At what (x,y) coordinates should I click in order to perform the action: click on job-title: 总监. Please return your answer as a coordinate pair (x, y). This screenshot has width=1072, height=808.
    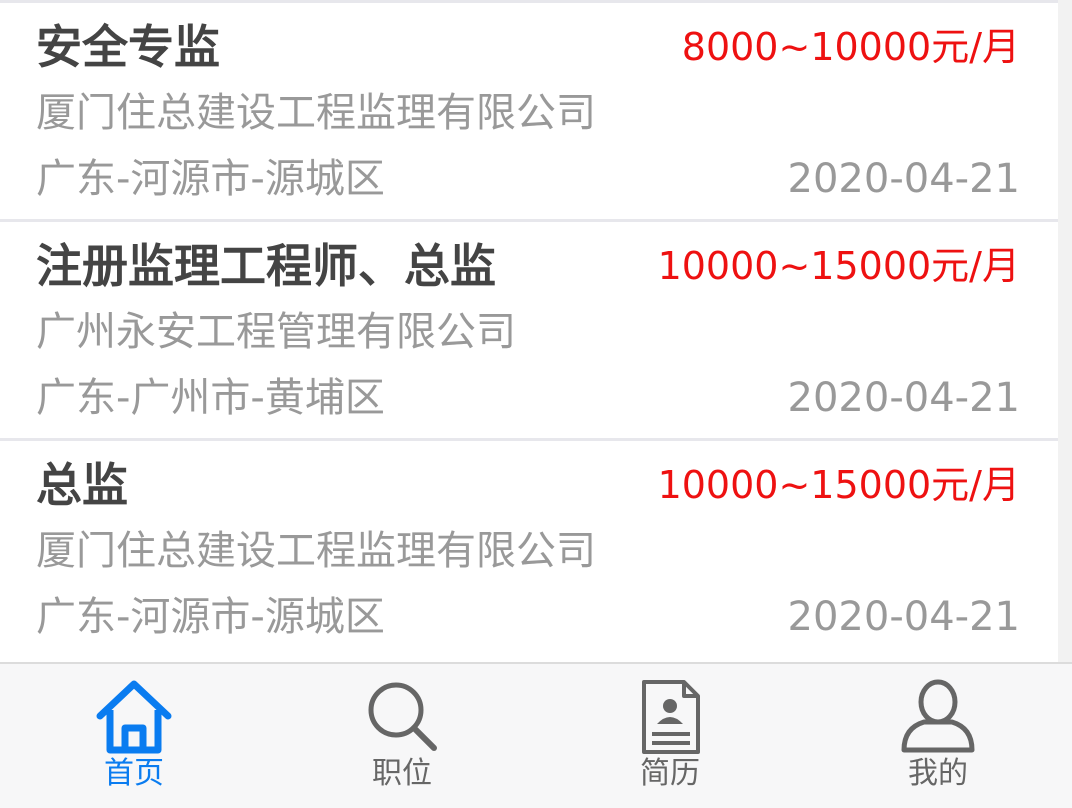
    Looking at the image, I should click on (82, 485).